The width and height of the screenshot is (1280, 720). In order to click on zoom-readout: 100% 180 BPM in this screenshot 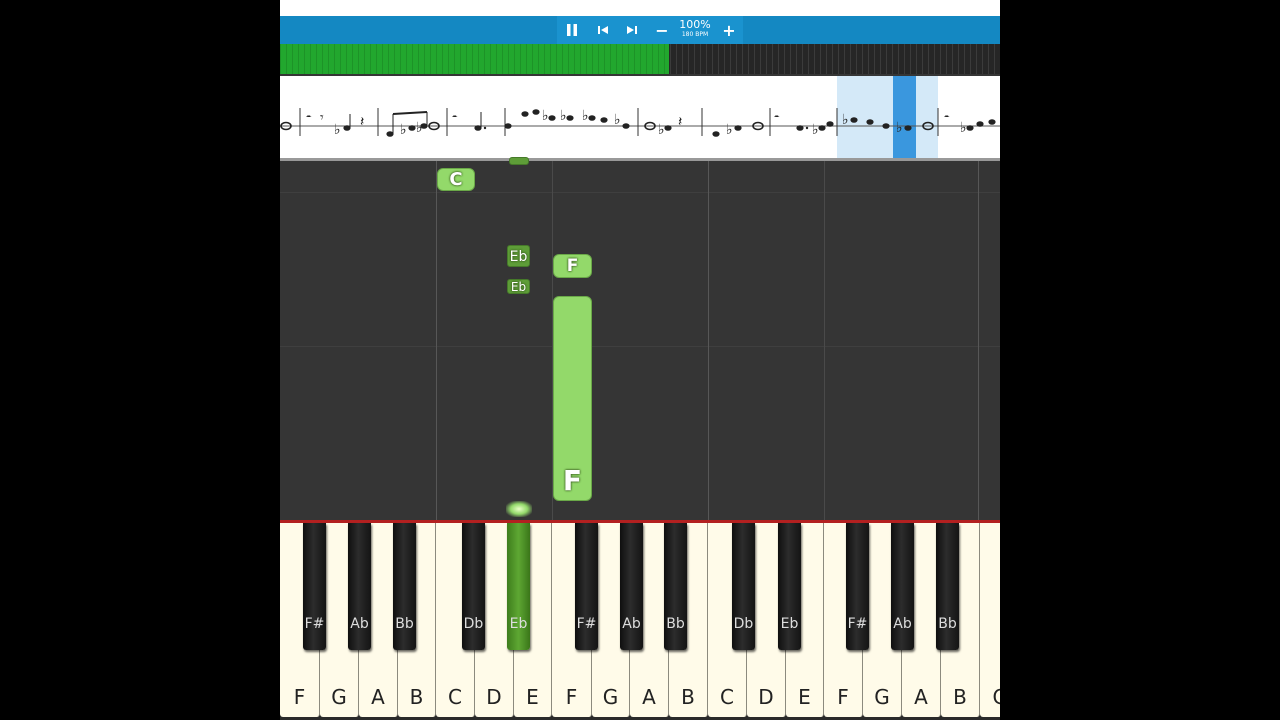, I will do `click(695, 29)`.